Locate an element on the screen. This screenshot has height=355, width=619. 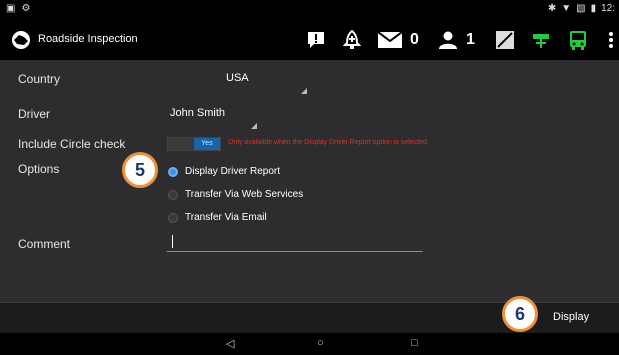
notification-bell-icon is located at coordinates (352, 40).